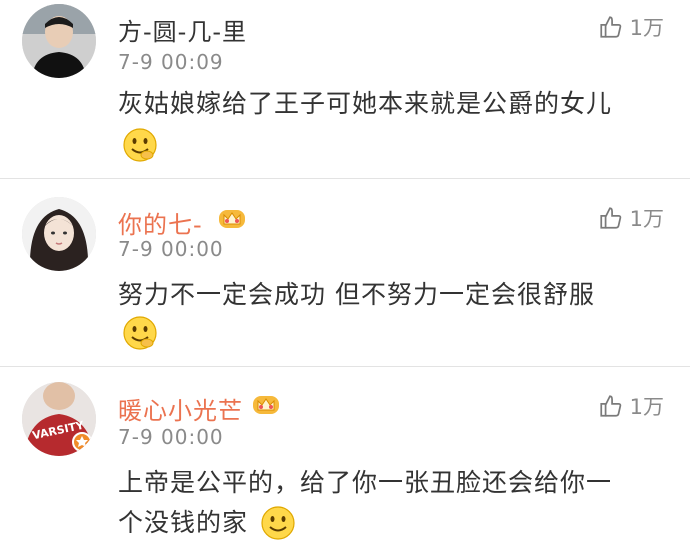 The height and width of the screenshot is (545, 690). What do you see at coordinates (59, 419) in the screenshot?
I see `avatar: VARSITY` at bounding box center [59, 419].